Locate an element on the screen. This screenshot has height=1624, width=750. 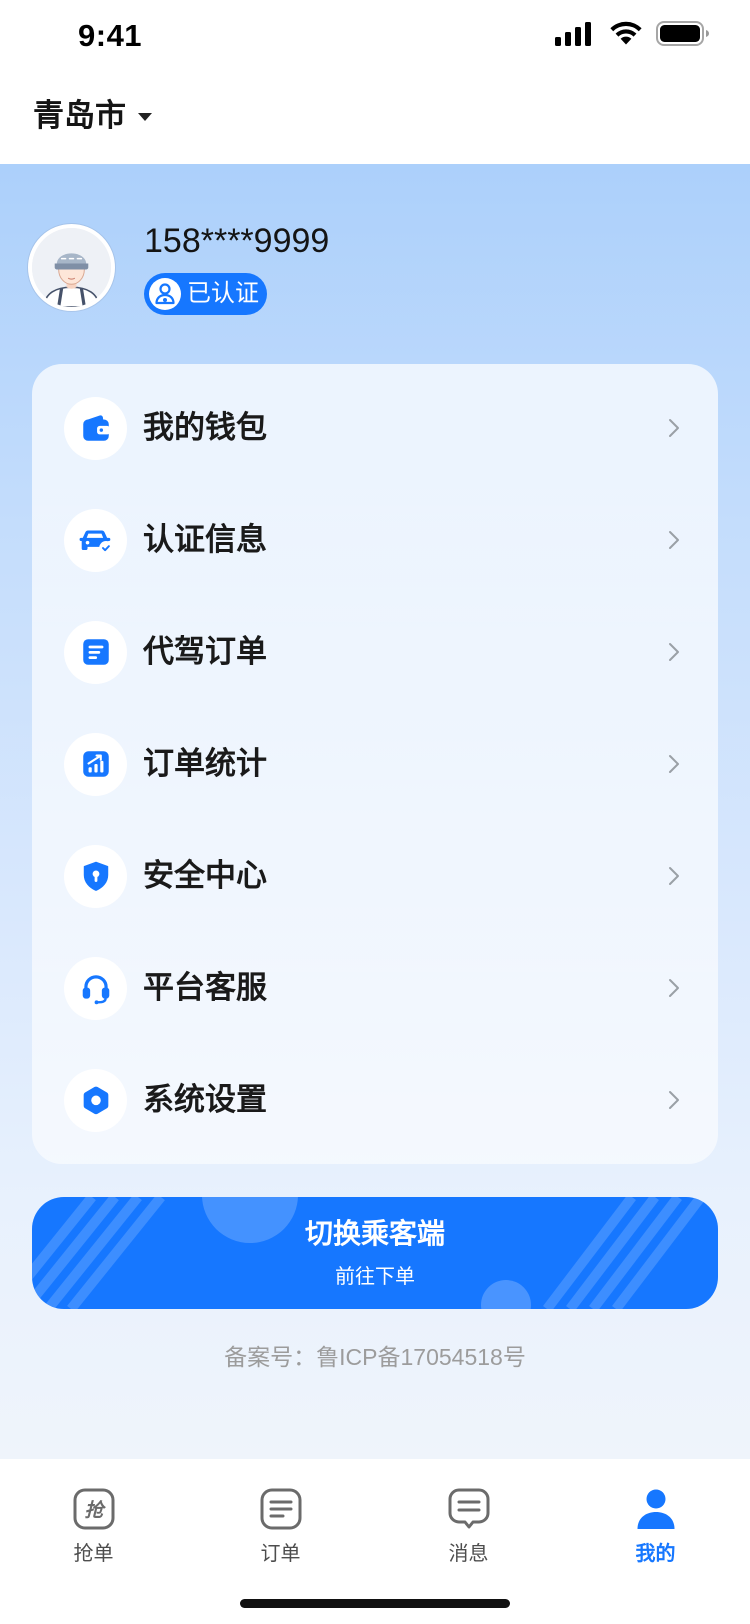
avatar is located at coordinates (71, 267).